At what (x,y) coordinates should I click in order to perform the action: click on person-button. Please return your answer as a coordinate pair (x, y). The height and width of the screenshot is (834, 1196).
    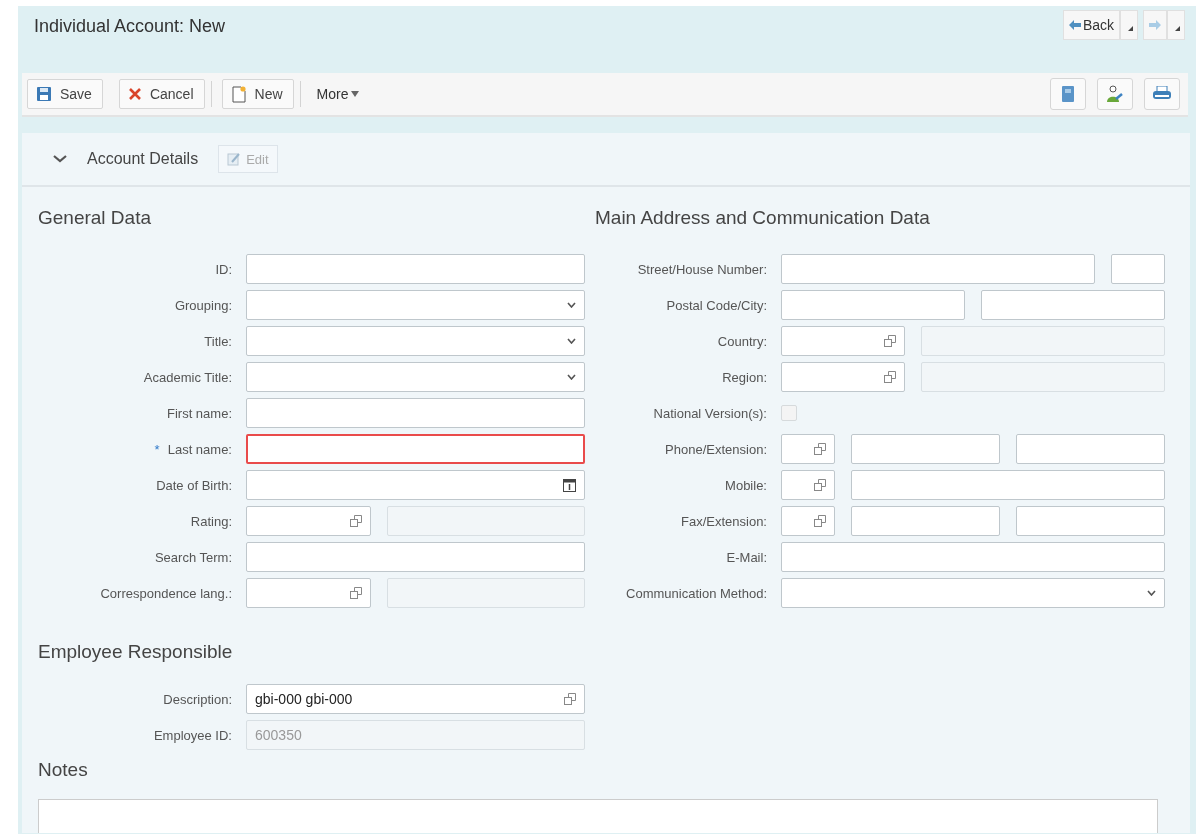
    Looking at the image, I should click on (1115, 94).